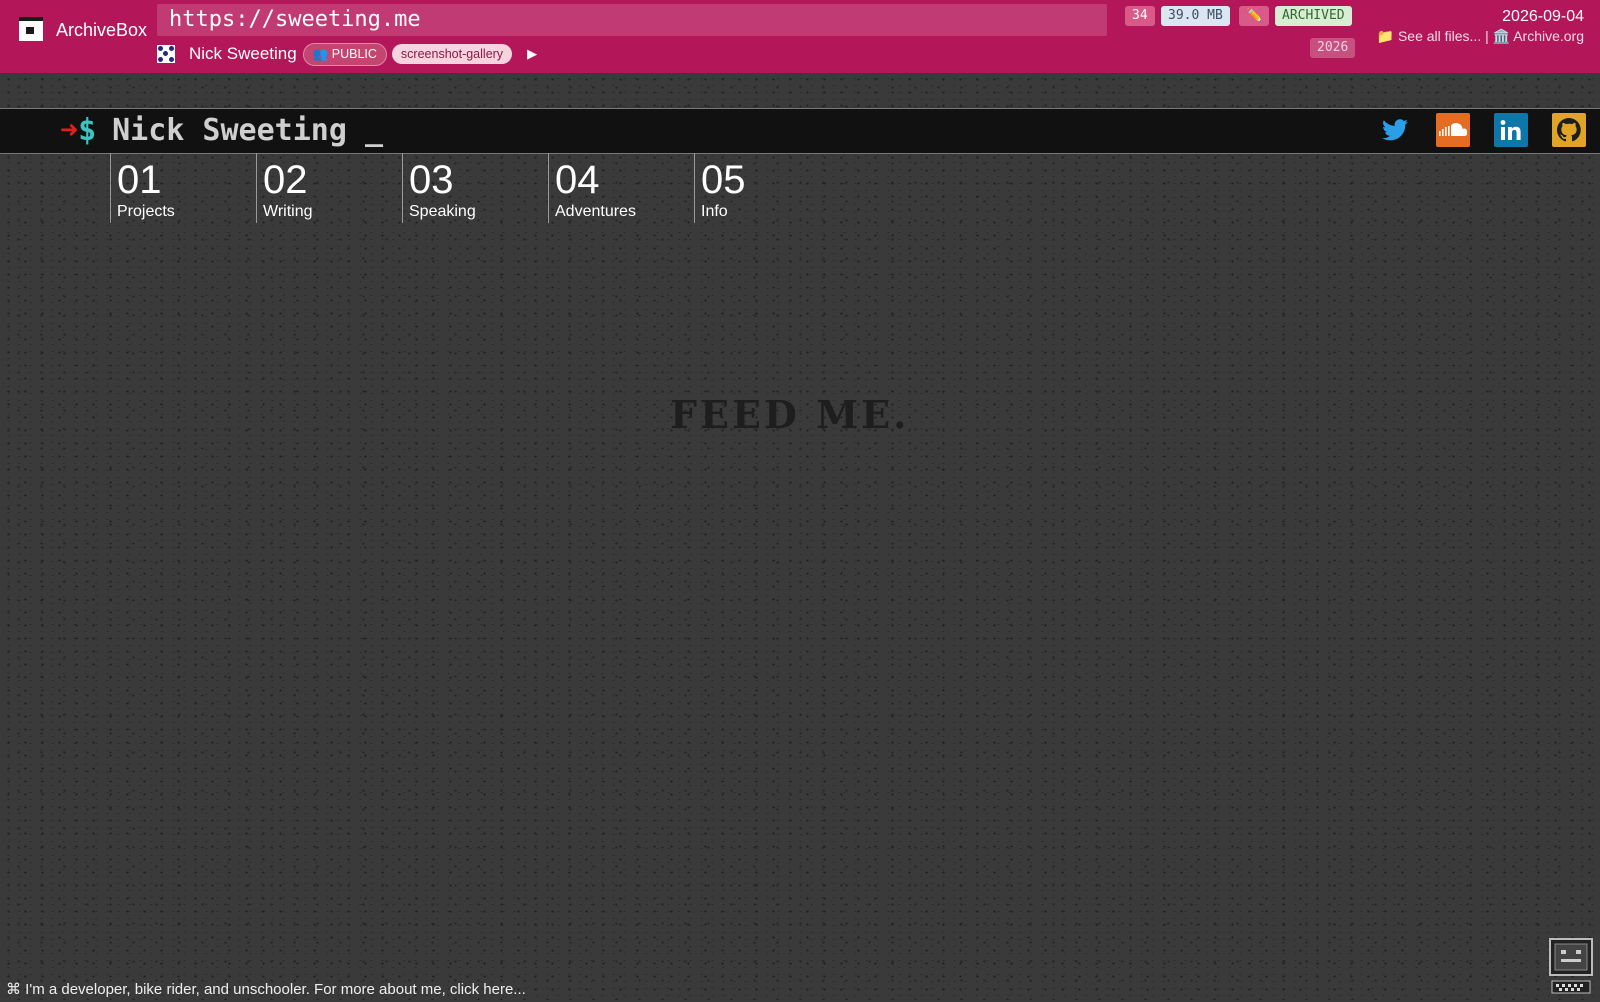  Describe the element at coordinates (1569, 130) in the screenshot. I see `github-icon` at that location.